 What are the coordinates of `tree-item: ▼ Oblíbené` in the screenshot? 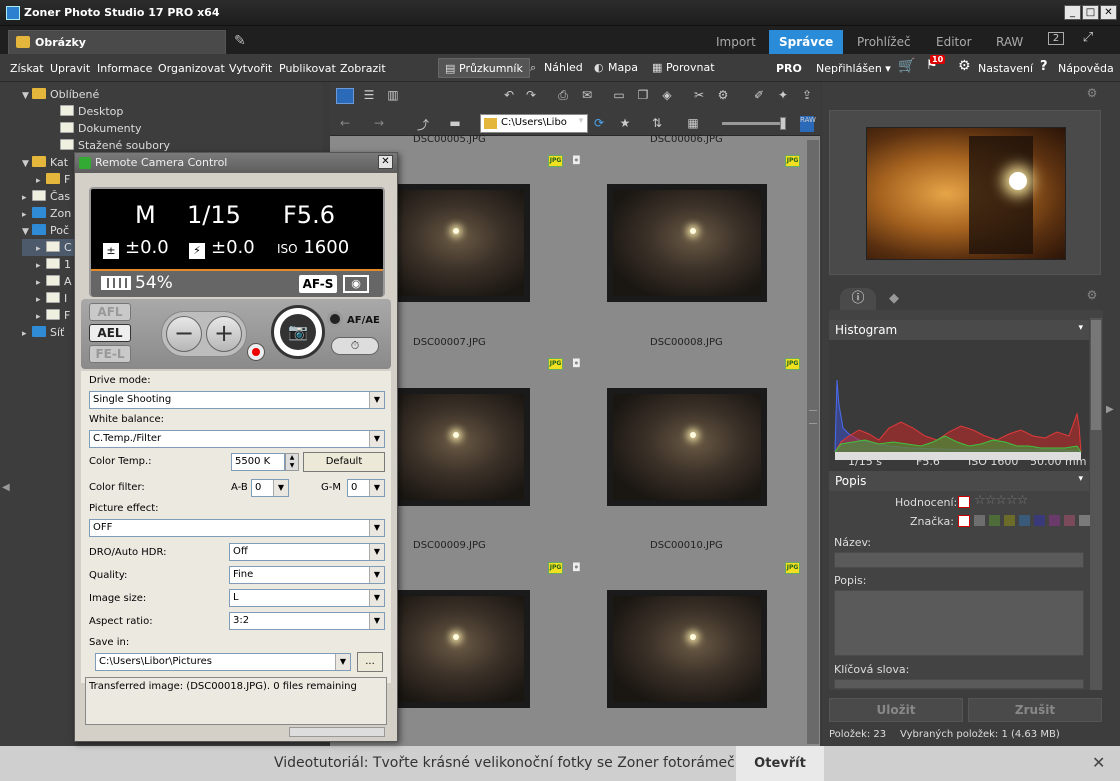 It's located at (172, 94).